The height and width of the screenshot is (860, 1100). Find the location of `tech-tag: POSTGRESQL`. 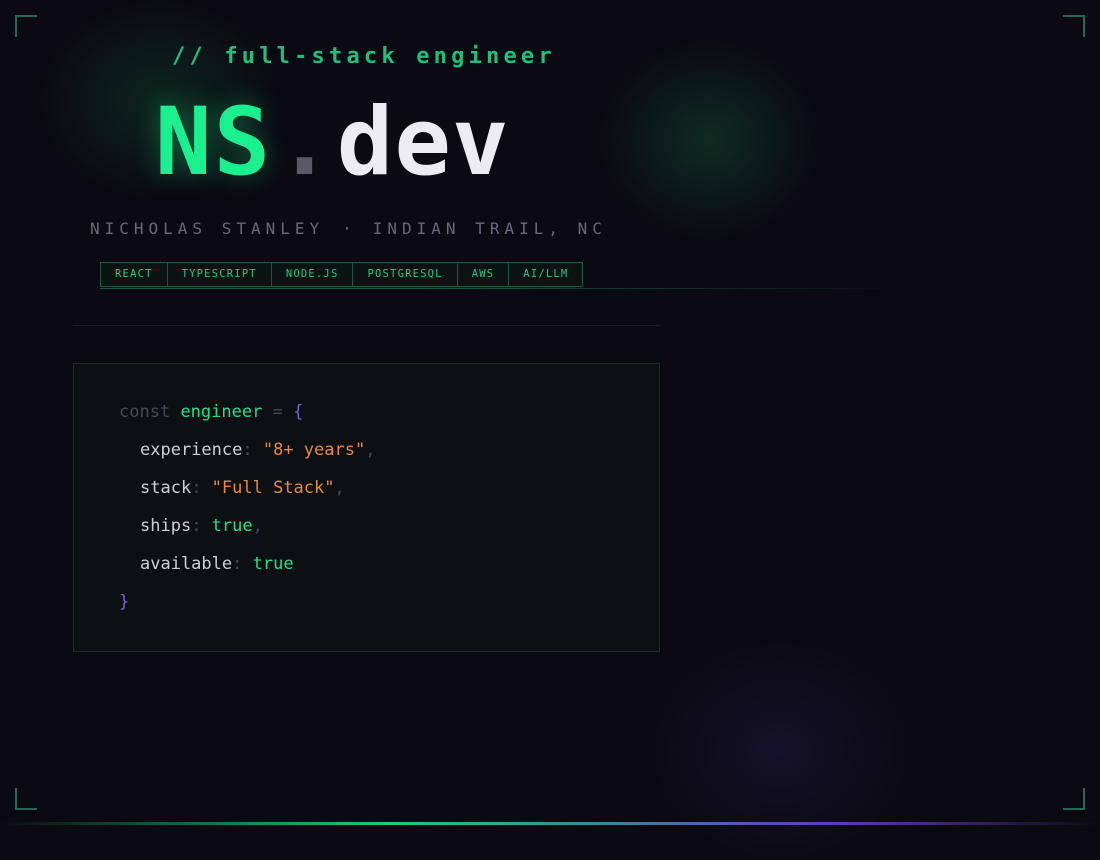

tech-tag: POSTGRESQL is located at coordinates (405, 274).